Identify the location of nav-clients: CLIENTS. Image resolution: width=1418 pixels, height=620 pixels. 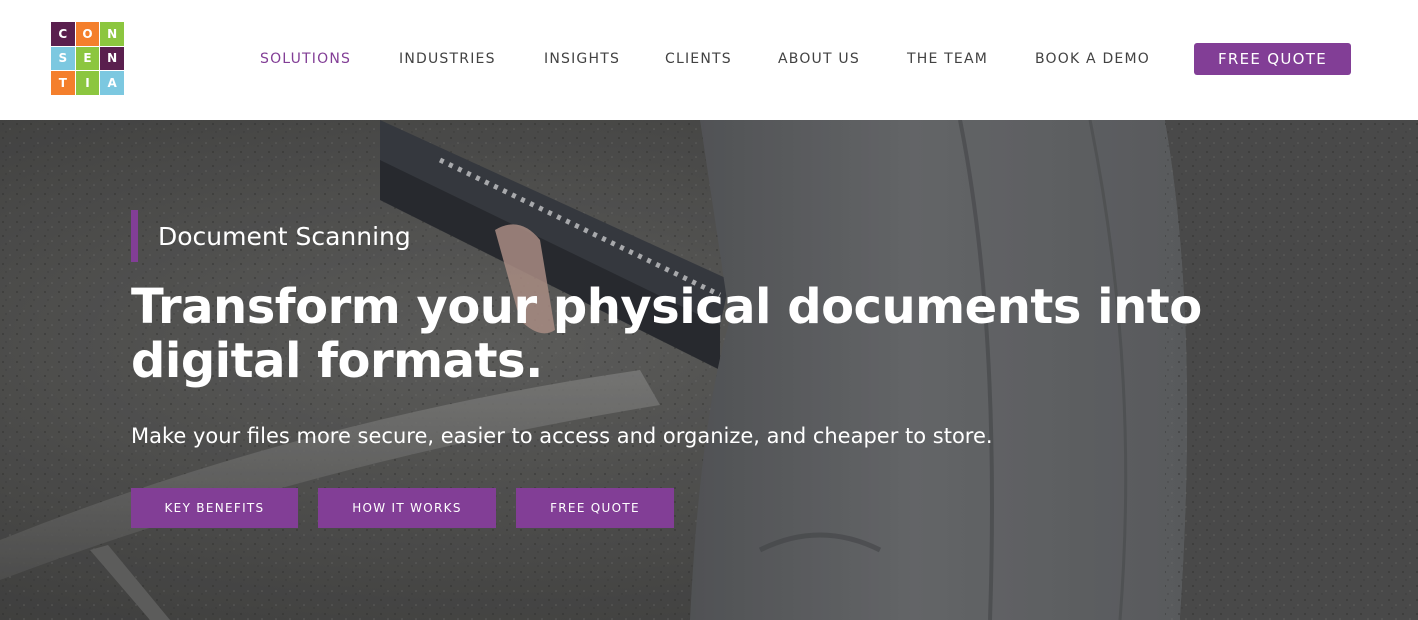
(698, 59).